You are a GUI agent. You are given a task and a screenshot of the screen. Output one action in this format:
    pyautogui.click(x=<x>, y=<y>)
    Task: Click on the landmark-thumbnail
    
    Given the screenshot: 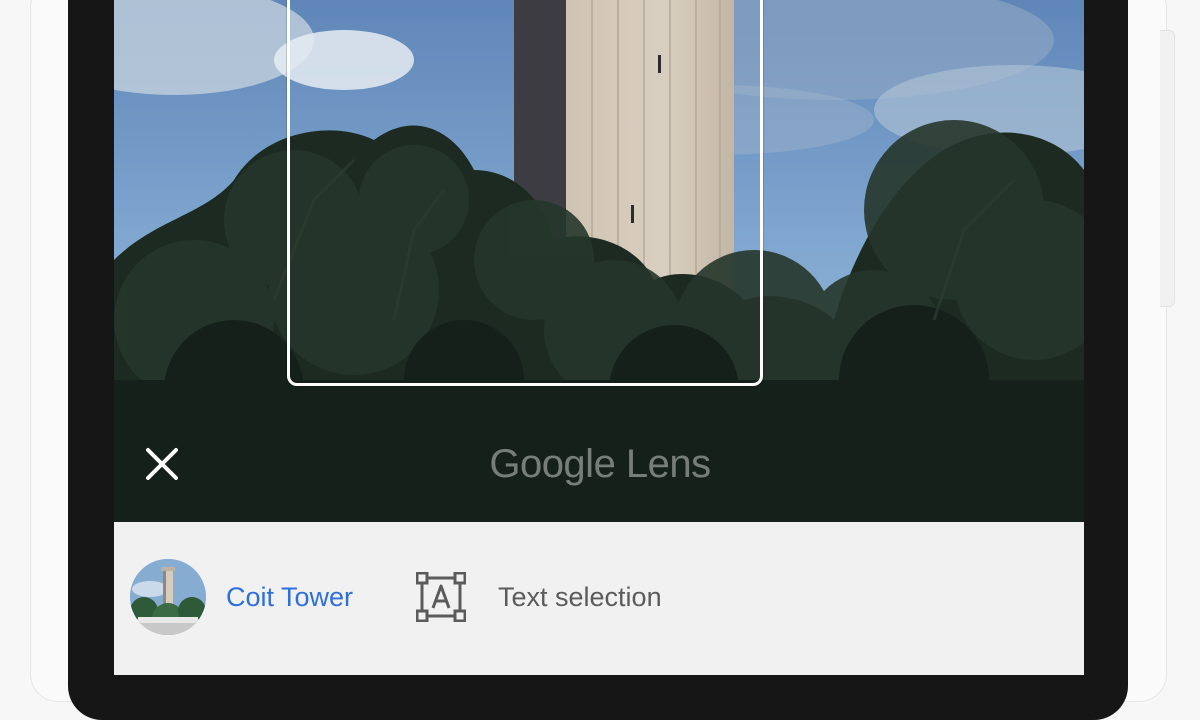 What is the action you would take?
    pyautogui.click(x=168, y=597)
    